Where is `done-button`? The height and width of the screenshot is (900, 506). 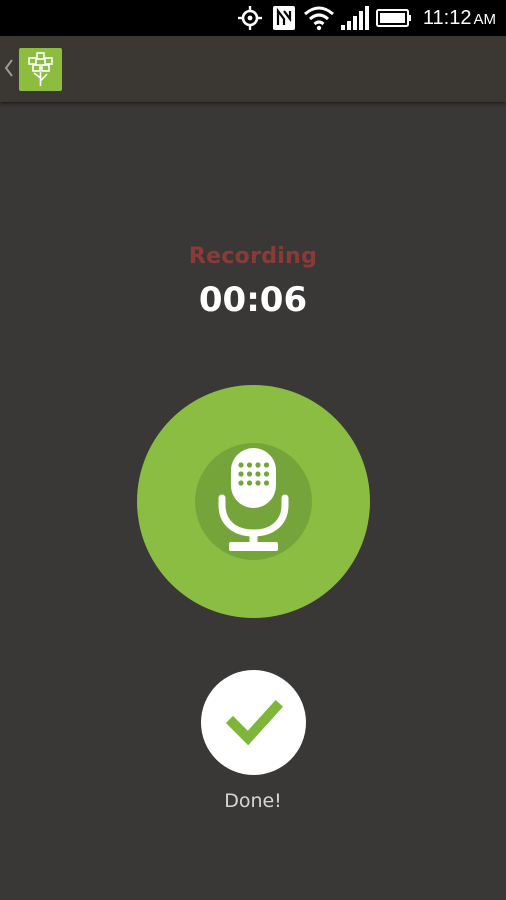 done-button is located at coordinates (253, 722).